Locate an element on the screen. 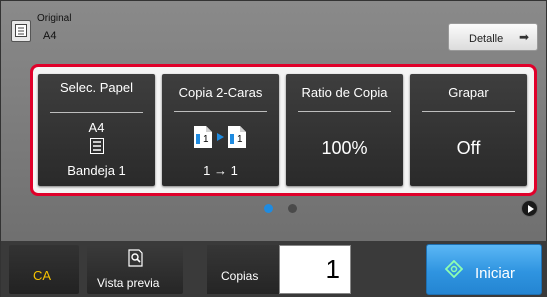 The height and width of the screenshot is (297, 547). detail-button: Detalle ➡ is located at coordinates (493, 37).